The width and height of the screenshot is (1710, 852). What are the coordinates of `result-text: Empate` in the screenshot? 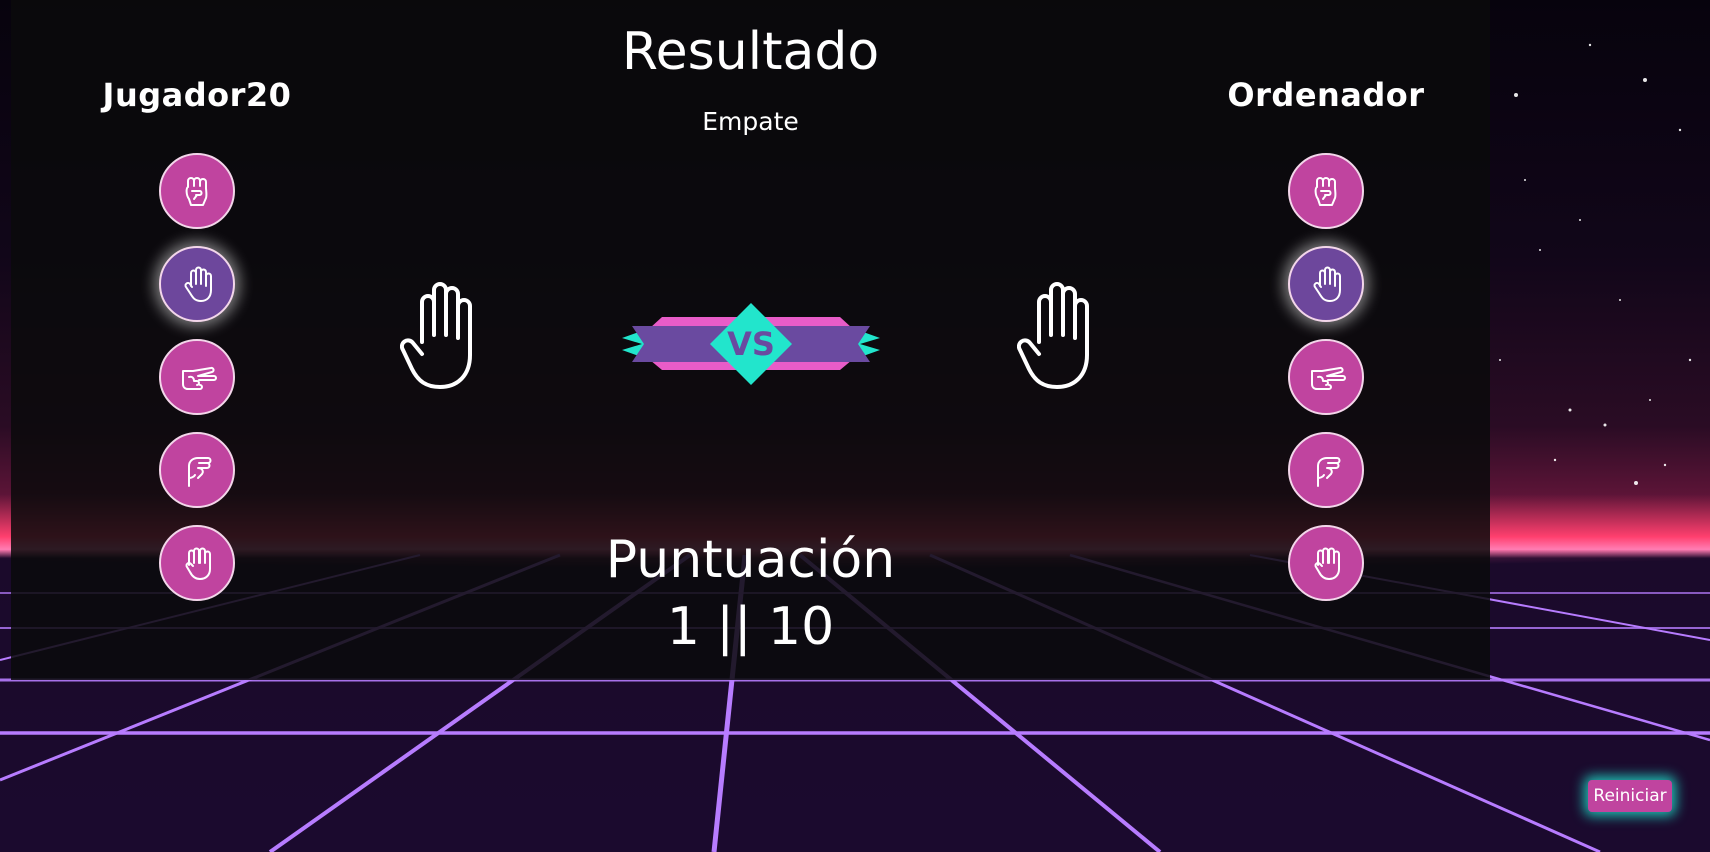 It's located at (750, 121).